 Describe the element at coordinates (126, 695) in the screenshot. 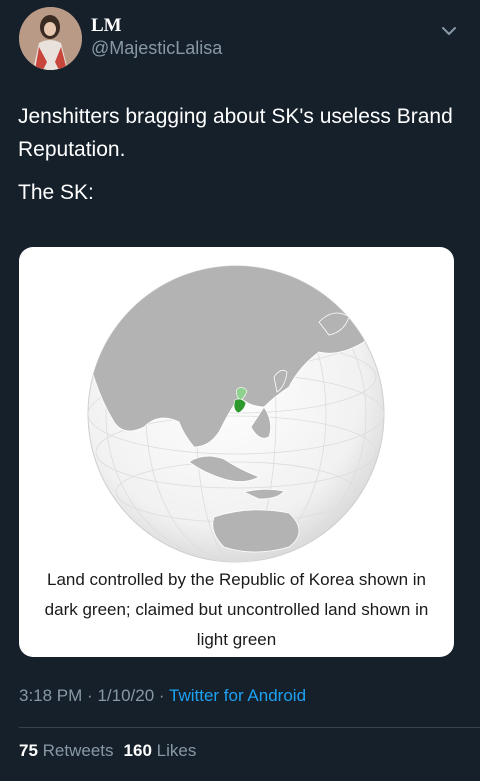

I see `tweet-date: 1/10/20` at that location.